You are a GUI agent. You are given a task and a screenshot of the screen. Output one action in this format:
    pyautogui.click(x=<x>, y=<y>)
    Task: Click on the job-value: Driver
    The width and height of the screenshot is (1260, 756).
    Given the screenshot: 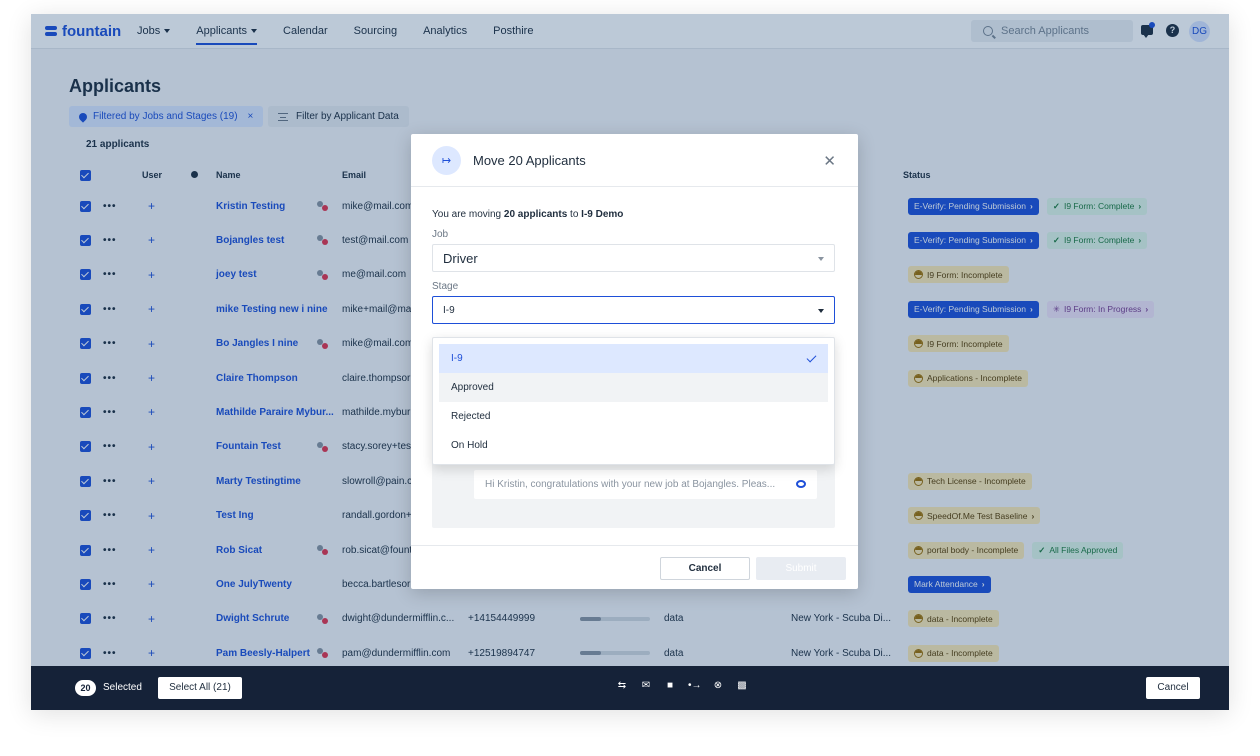 What is the action you would take?
    pyautogui.click(x=460, y=258)
    